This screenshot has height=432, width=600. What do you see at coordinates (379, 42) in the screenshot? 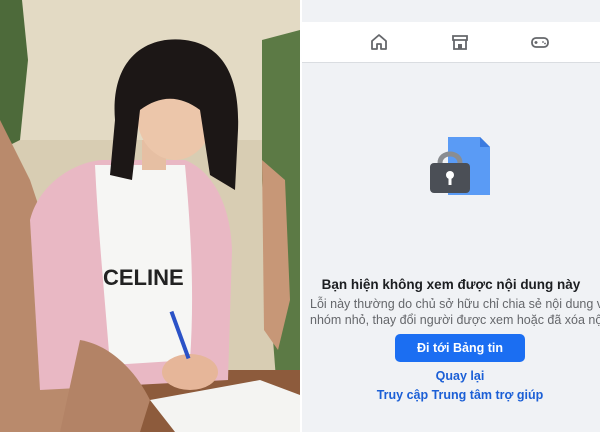
I see `home-icon` at bounding box center [379, 42].